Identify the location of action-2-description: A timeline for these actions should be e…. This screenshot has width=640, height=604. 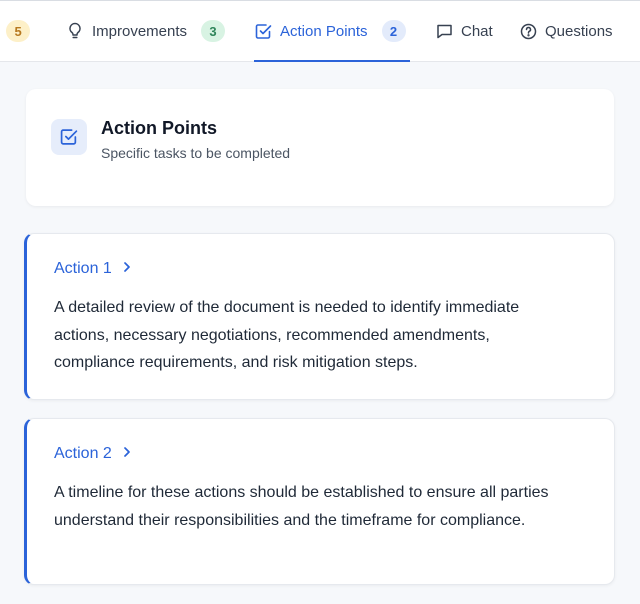
(301, 506).